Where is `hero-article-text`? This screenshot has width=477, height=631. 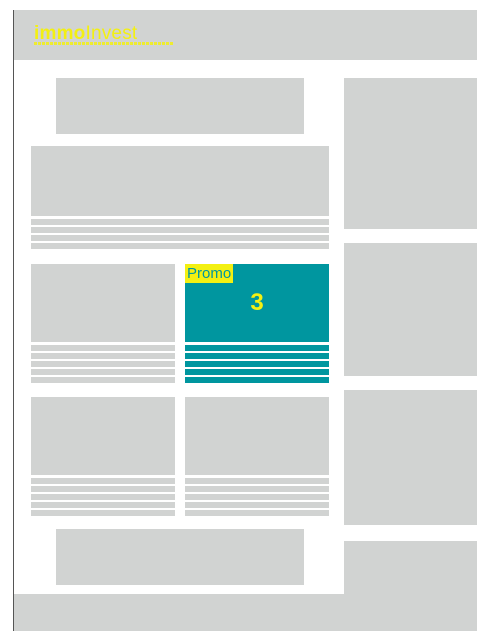 hero-article-text is located at coordinates (180, 235).